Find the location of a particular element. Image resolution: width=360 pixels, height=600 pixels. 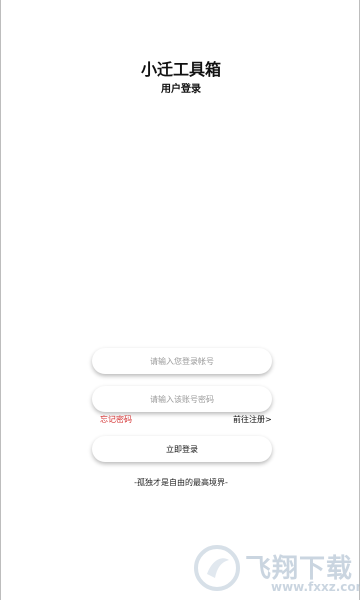

watermark-url: www.fxxz.com is located at coordinates (315, 587).